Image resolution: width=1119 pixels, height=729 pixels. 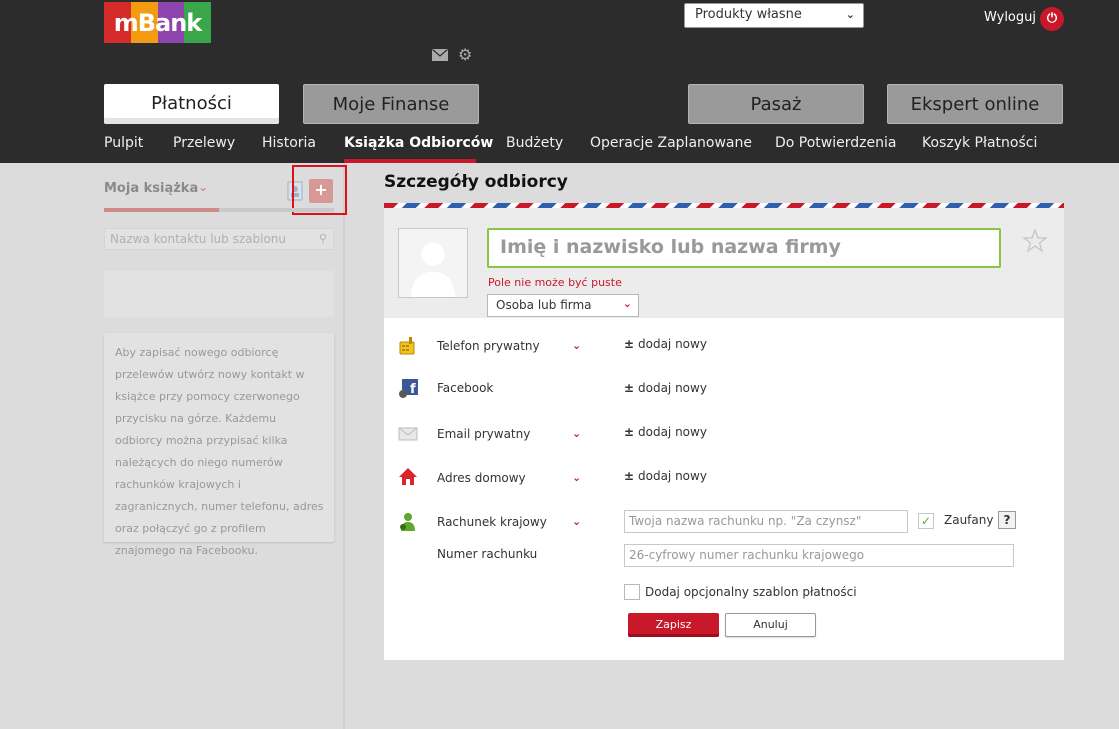 What do you see at coordinates (433, 263) in the screenshot?
I see `avatar-placeholder` at bounding box center [433, 263].